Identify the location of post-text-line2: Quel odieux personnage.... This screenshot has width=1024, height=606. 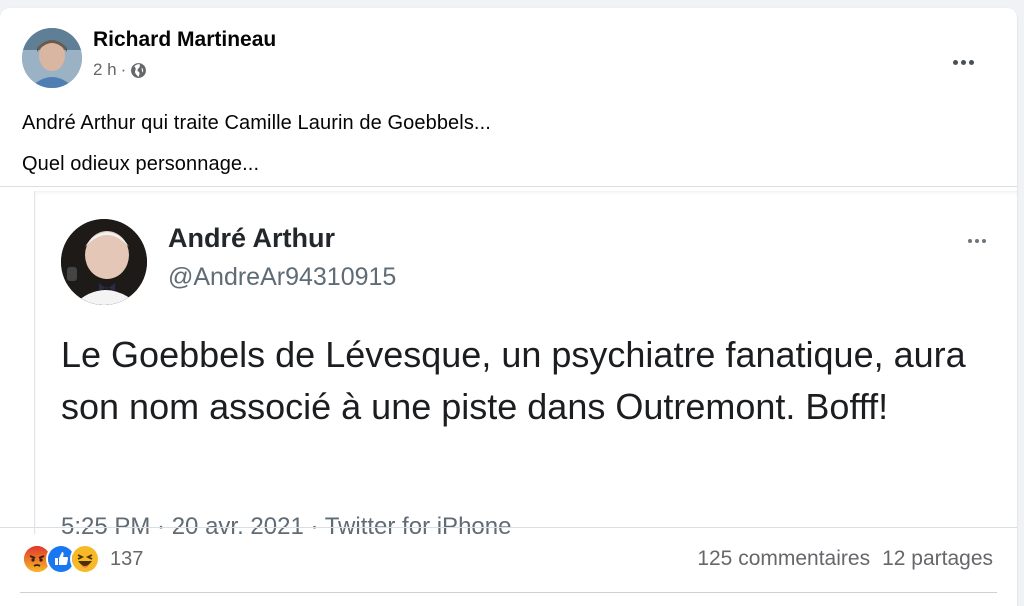
(141, 164).